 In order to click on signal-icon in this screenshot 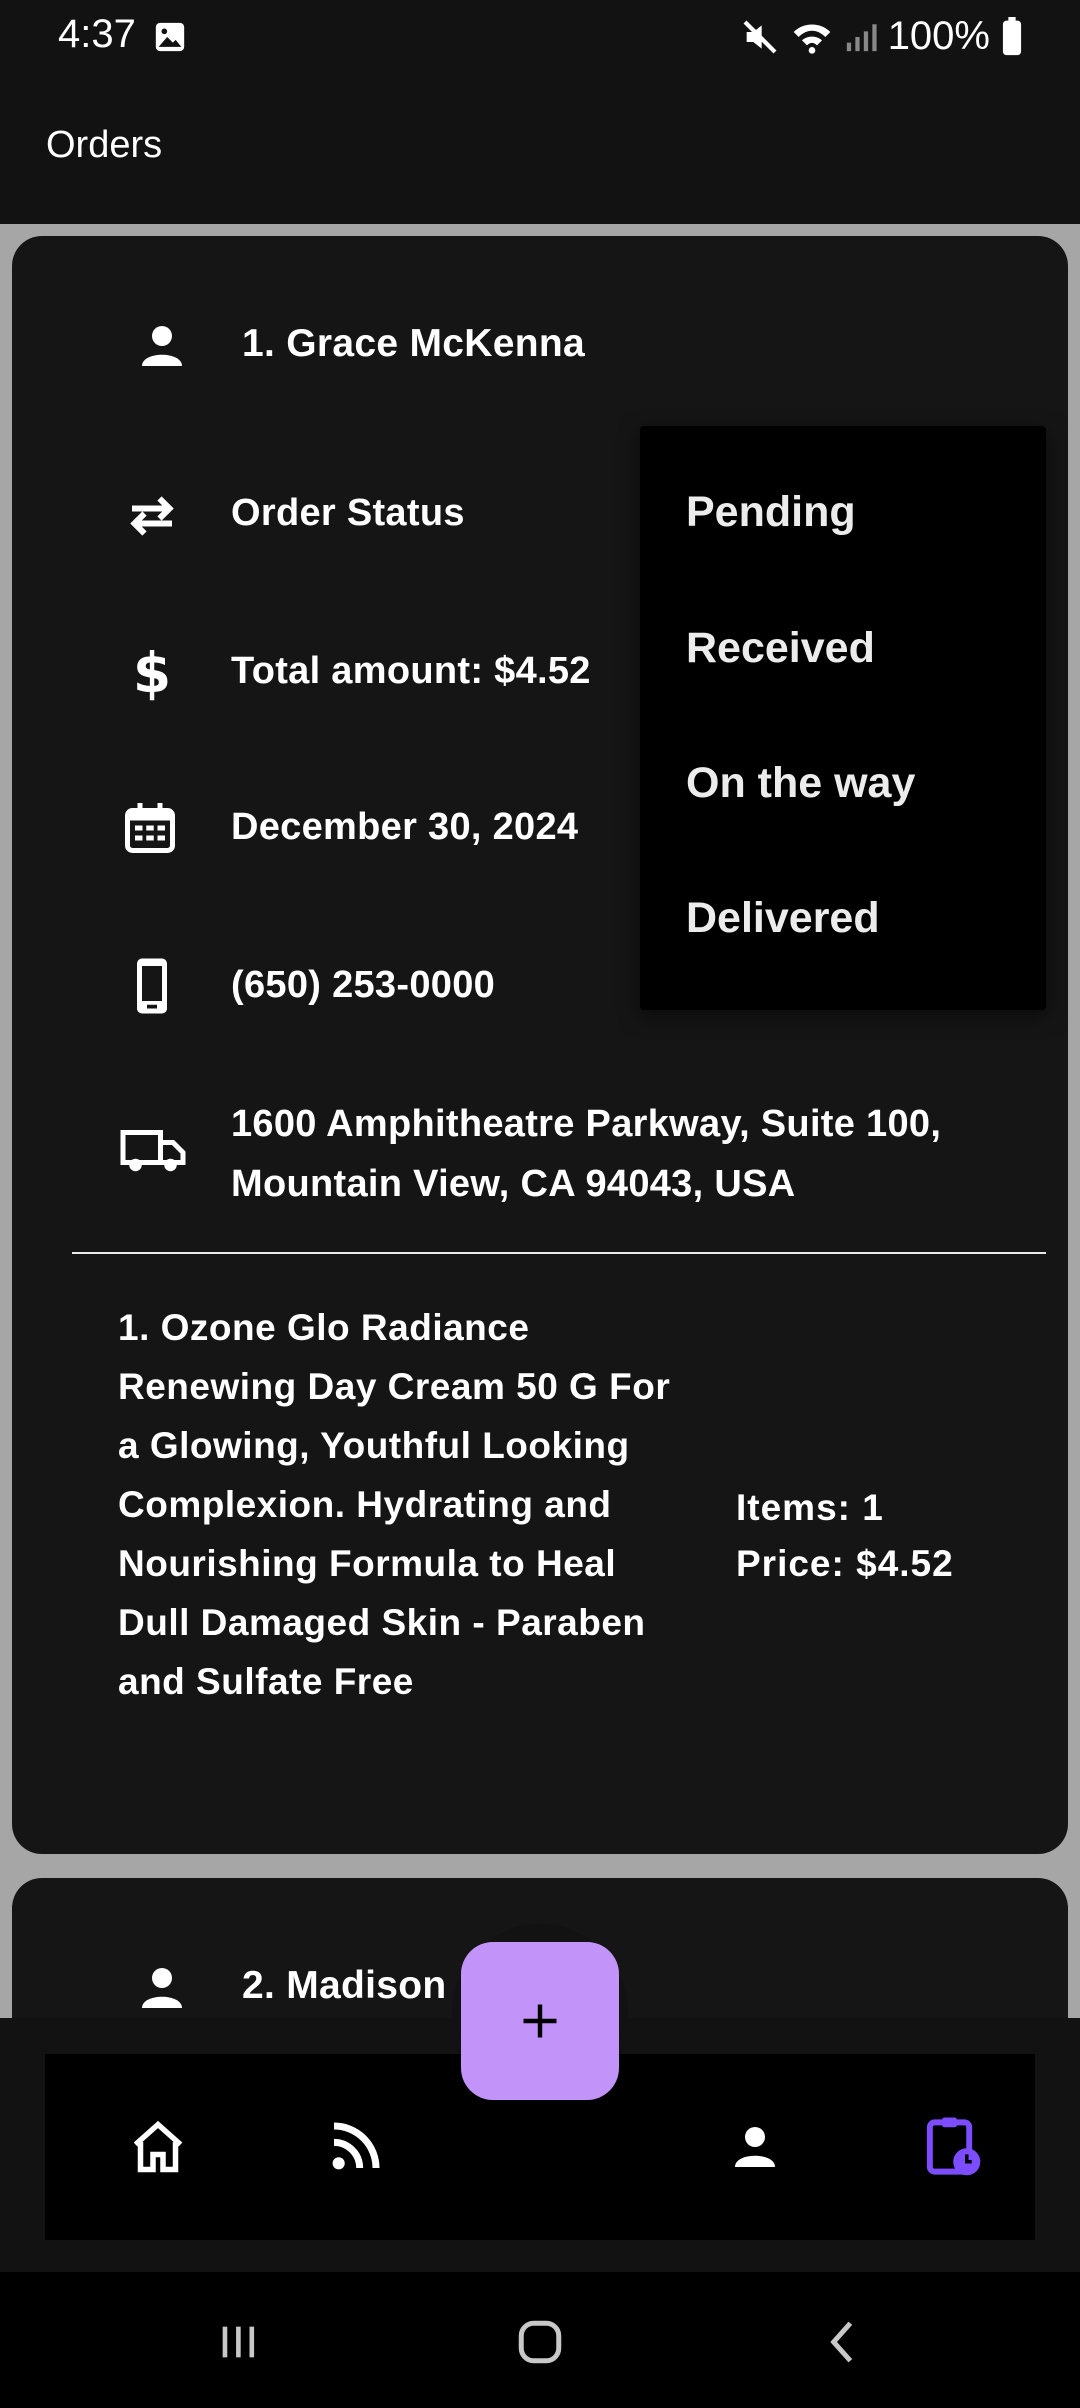, I will do `click(861, 37)`.